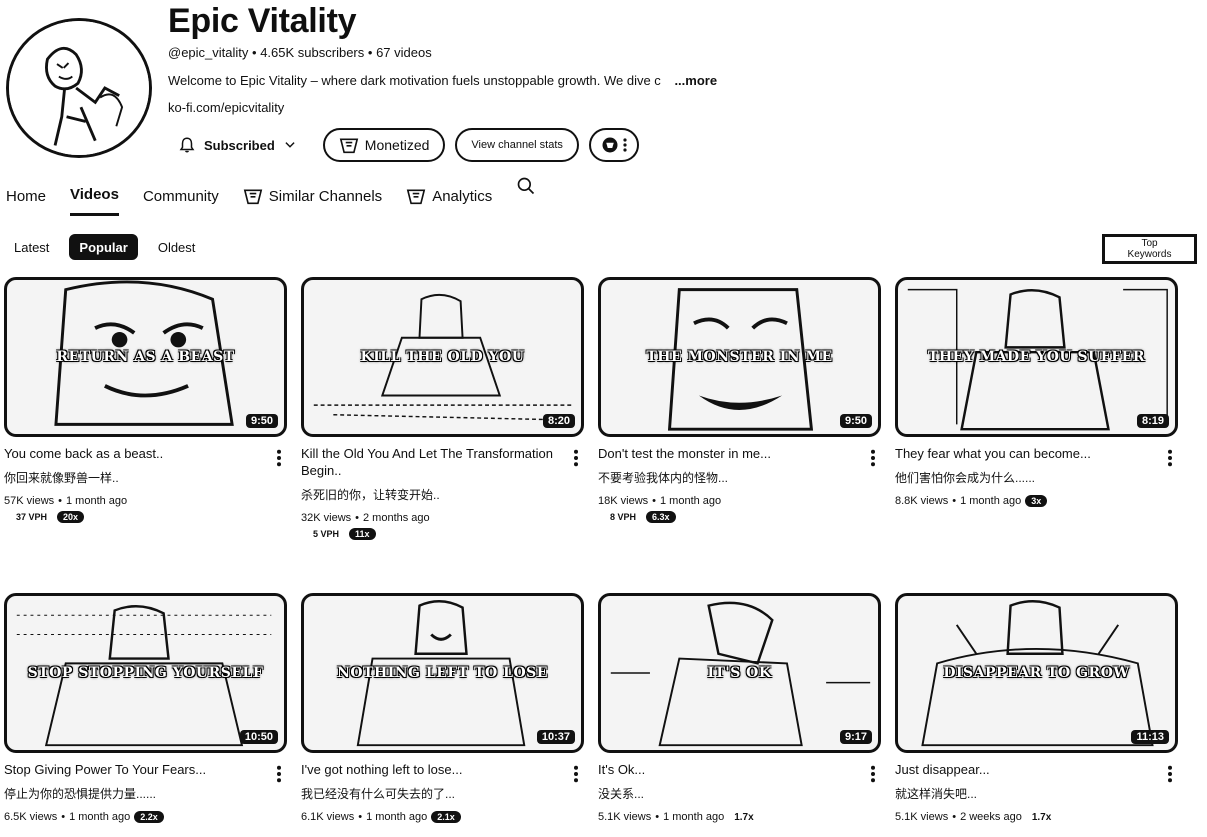 The image size is (1207, 837). I want to click on keywords-line1: Top, so click(1149, 243).